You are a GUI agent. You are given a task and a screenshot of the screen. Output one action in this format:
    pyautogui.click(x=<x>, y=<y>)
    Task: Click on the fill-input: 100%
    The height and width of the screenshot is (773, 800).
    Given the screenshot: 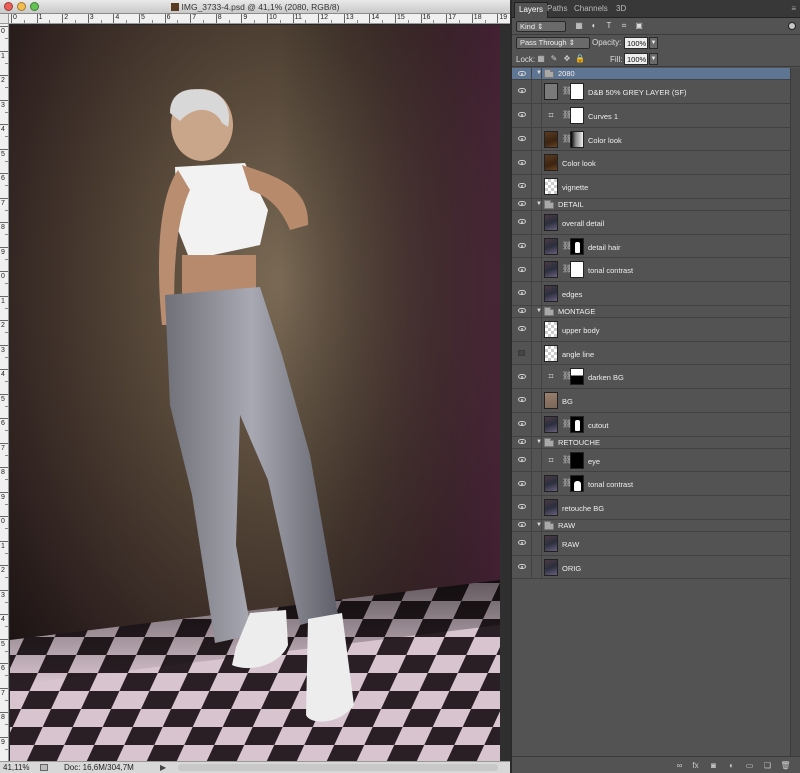 What is the action you would take?
    pyautogui.click(x=636, y=59)
    